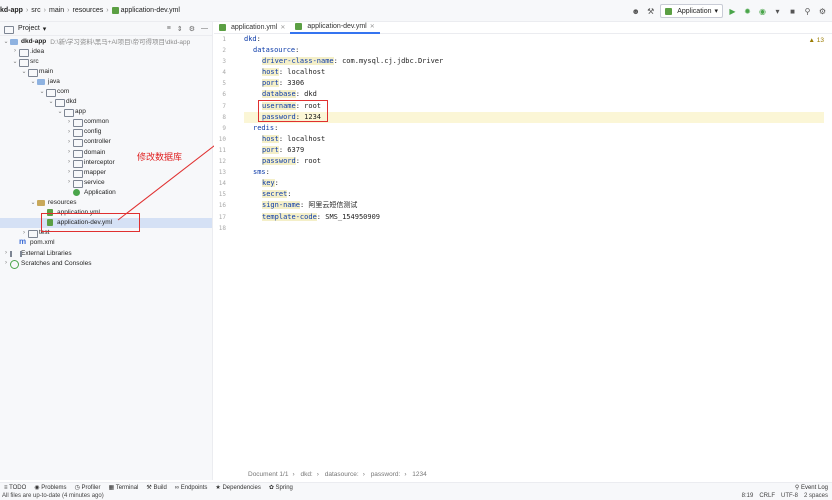  I want to click on code-line: template-code: SMS_154950909, so click(534, 217).